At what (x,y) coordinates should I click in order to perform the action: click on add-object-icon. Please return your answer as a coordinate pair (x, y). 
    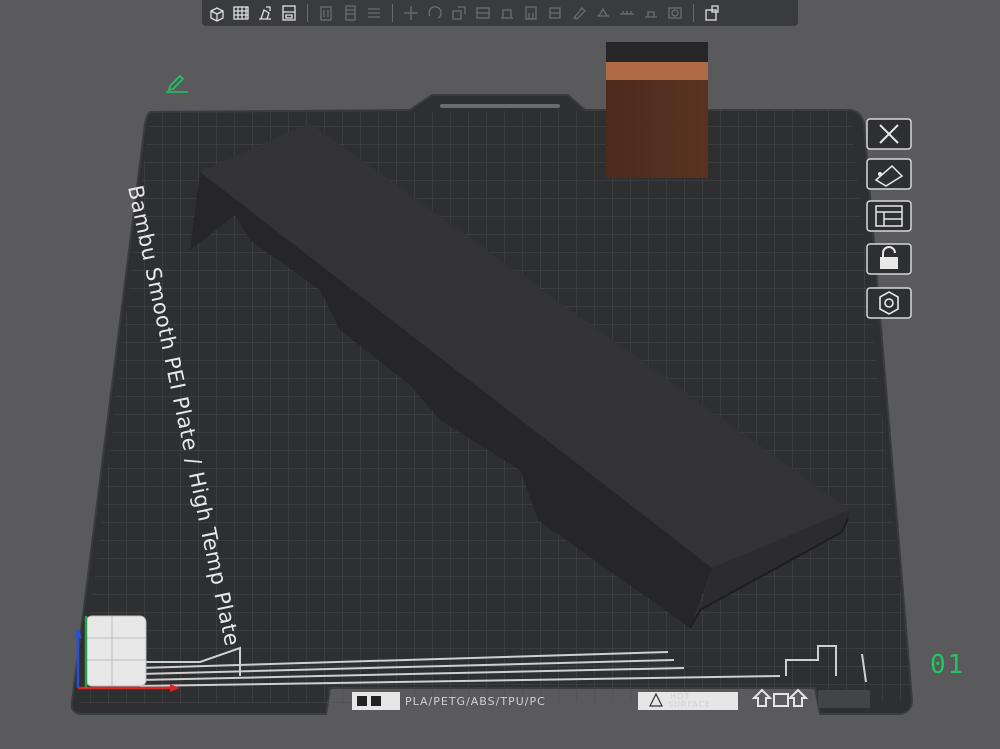
    Looking at the image, I should click on (217, 13).